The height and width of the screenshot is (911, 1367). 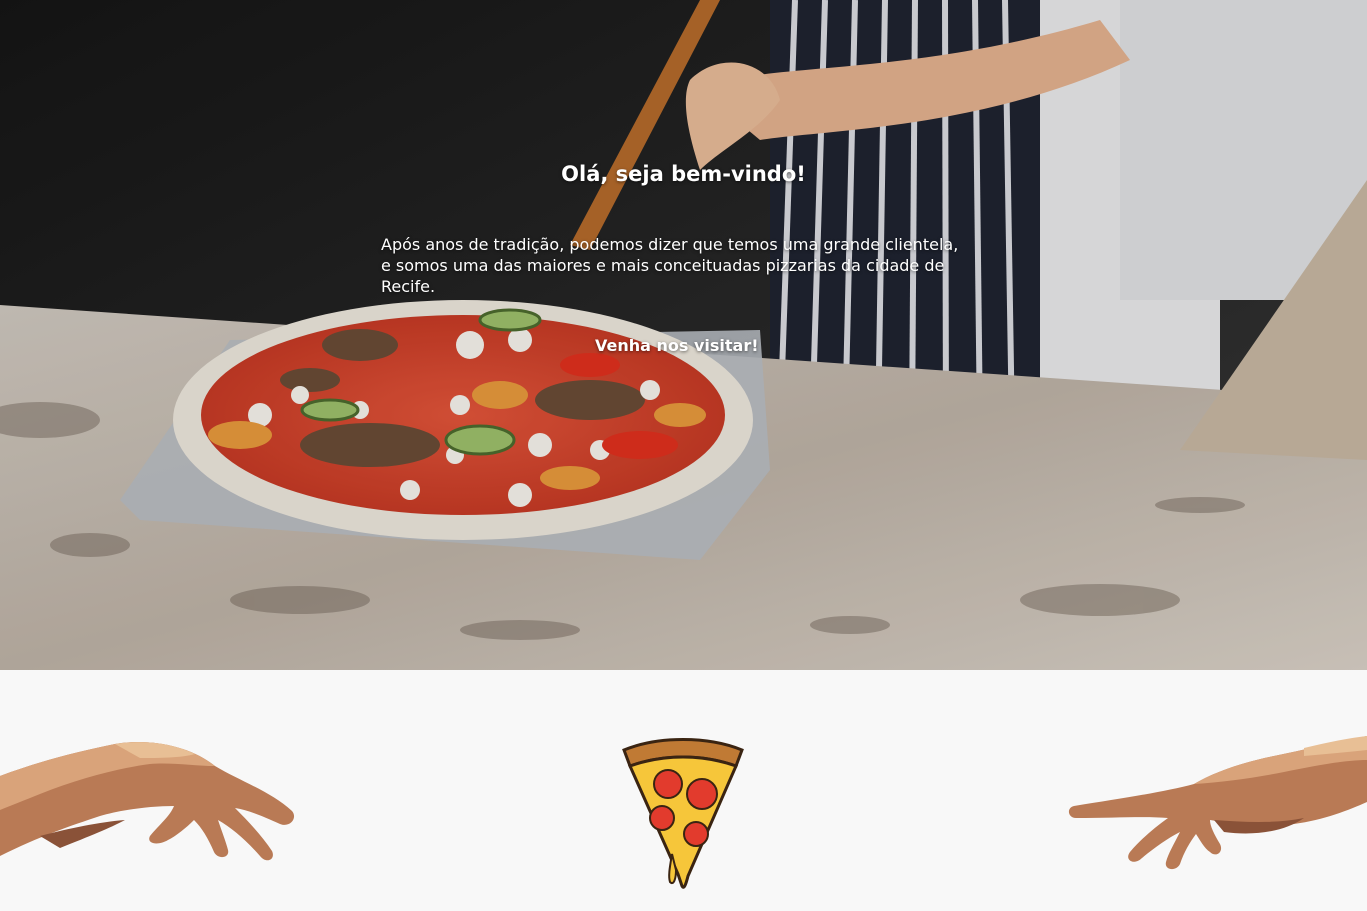 I want to click on pizza-slice-icon, so click(x=683, y=813).